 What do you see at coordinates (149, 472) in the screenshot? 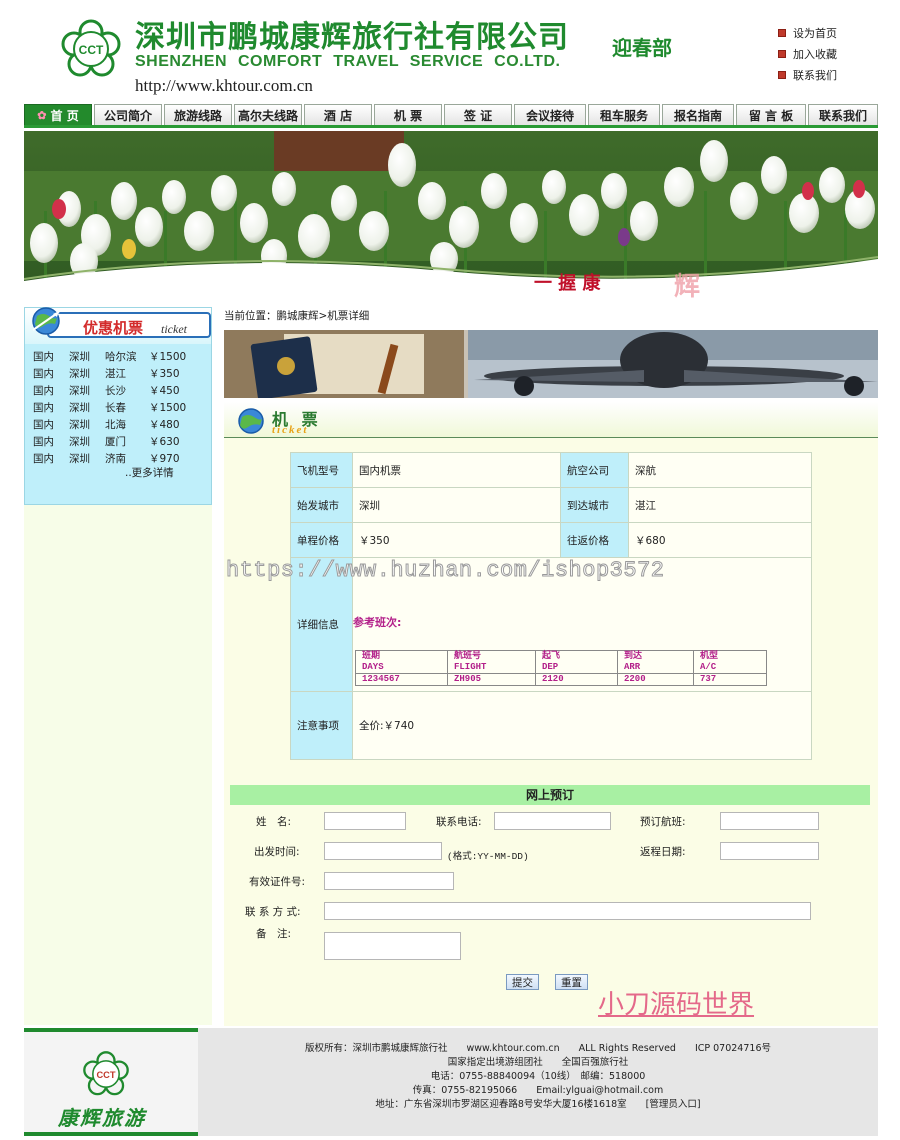
I see `more-details-link: ..更多详情` at bounding box center [149, 472].